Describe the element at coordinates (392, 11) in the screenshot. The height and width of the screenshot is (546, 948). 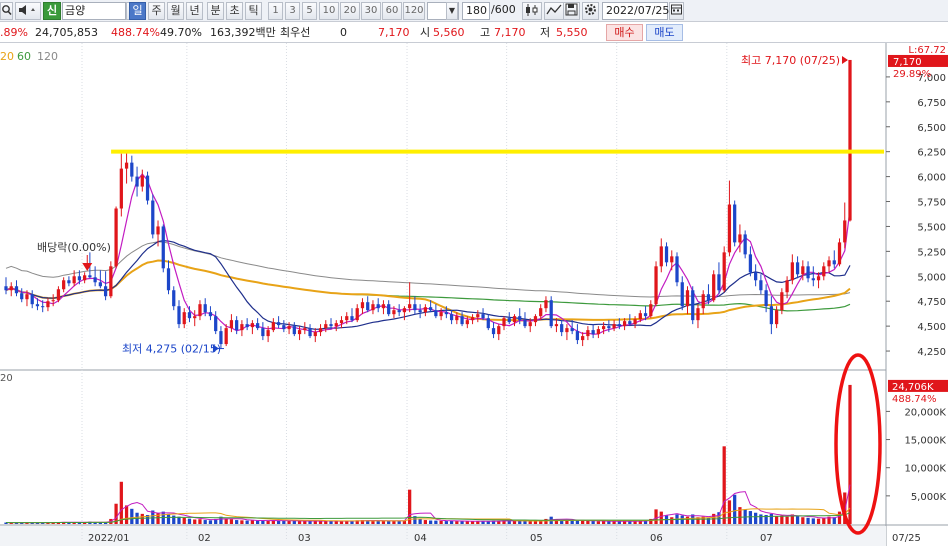
I see `interval-60-button: 60` at that location.